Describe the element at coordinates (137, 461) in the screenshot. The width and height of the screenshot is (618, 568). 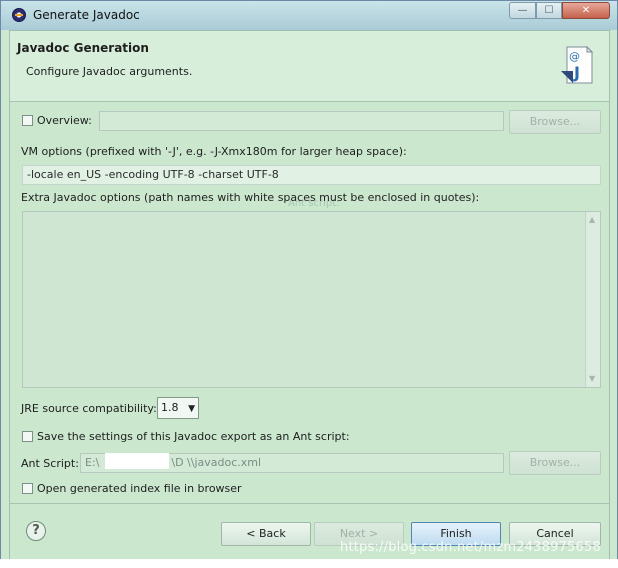
I see `redacted-area` at that location.